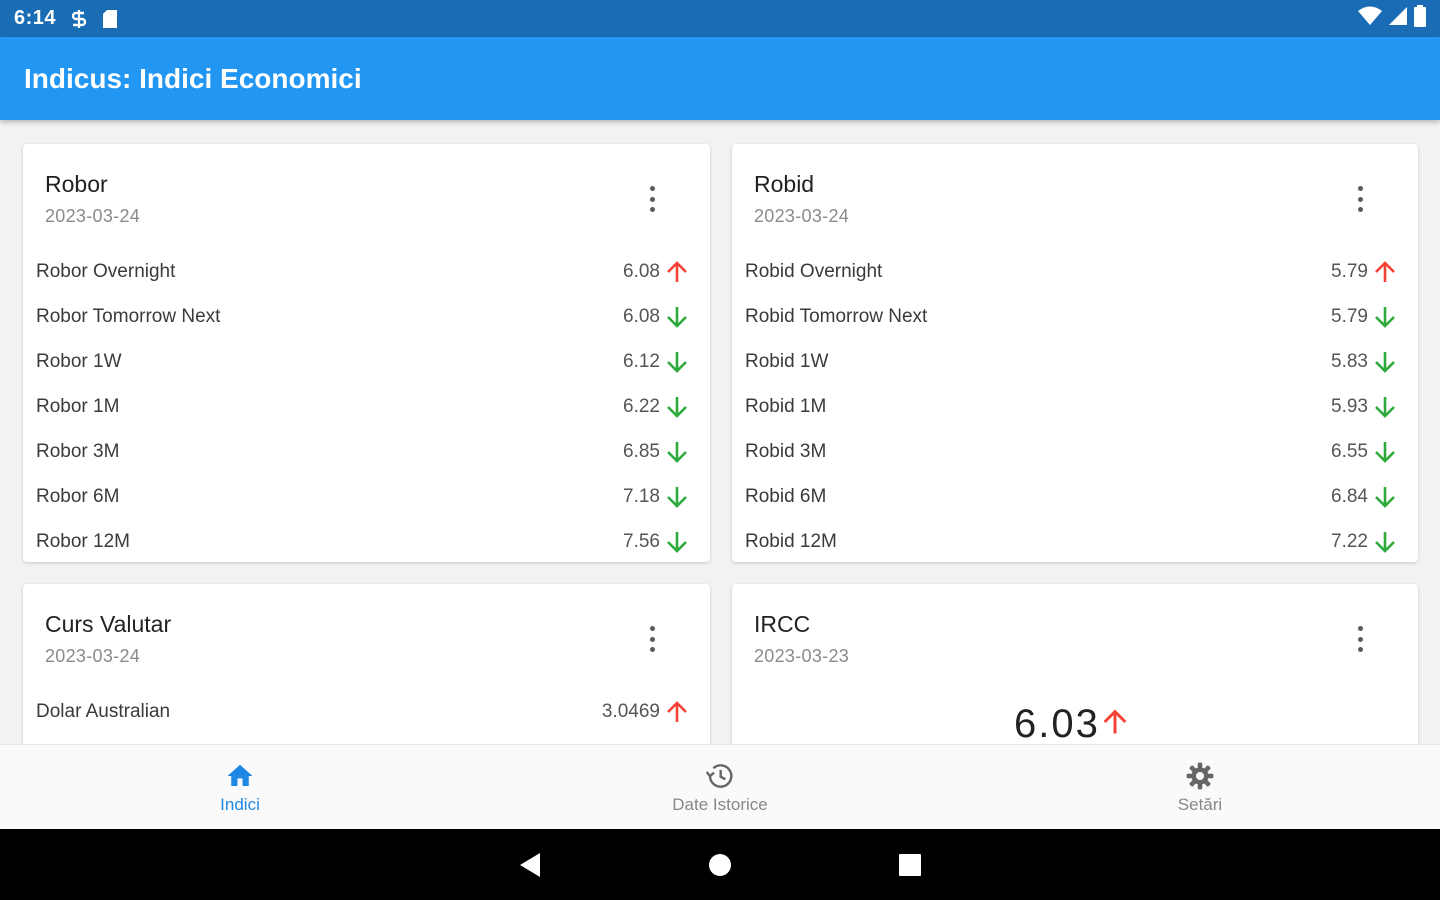 The width and height of the screenshot is (1440, 900). Describe the element at coordinates (791, 541) in the screenshot. I see `row-label: Robid 12M` at that location.